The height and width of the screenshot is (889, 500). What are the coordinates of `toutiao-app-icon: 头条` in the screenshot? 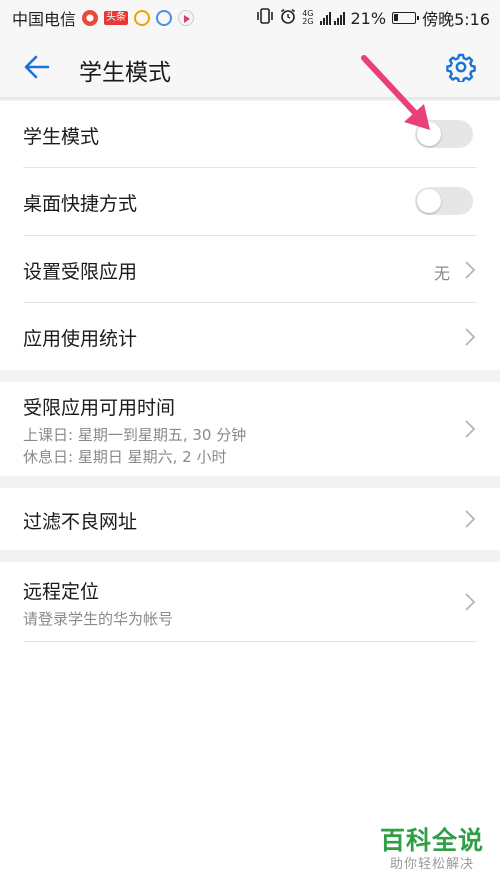 It's located at (116, 18).